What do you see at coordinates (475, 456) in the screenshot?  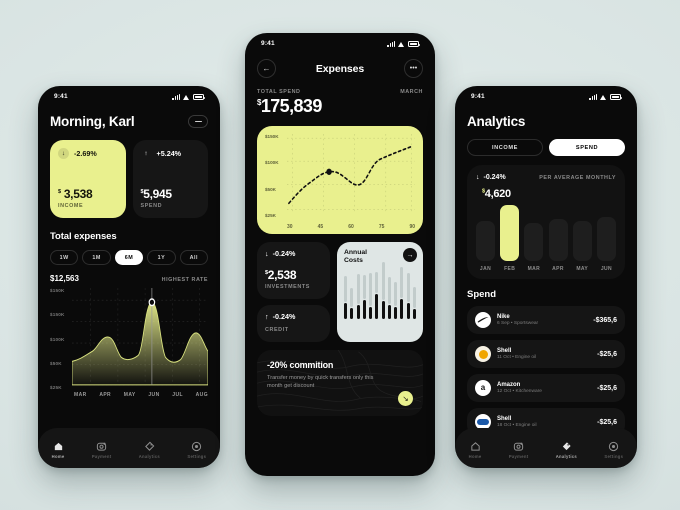 I see `nav-label: Home` at bounding box center [475, 456].